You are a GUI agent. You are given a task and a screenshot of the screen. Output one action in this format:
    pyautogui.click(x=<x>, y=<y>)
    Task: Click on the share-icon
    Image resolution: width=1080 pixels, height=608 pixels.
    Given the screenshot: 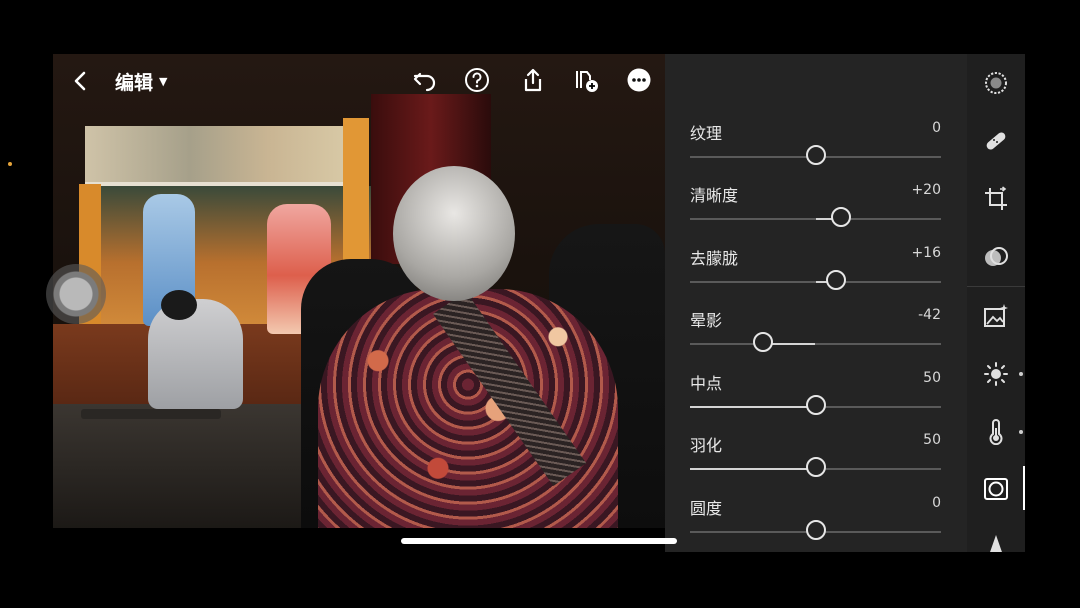 What is the action you would take?
    pyautogui.click(x=533, y=80)
    